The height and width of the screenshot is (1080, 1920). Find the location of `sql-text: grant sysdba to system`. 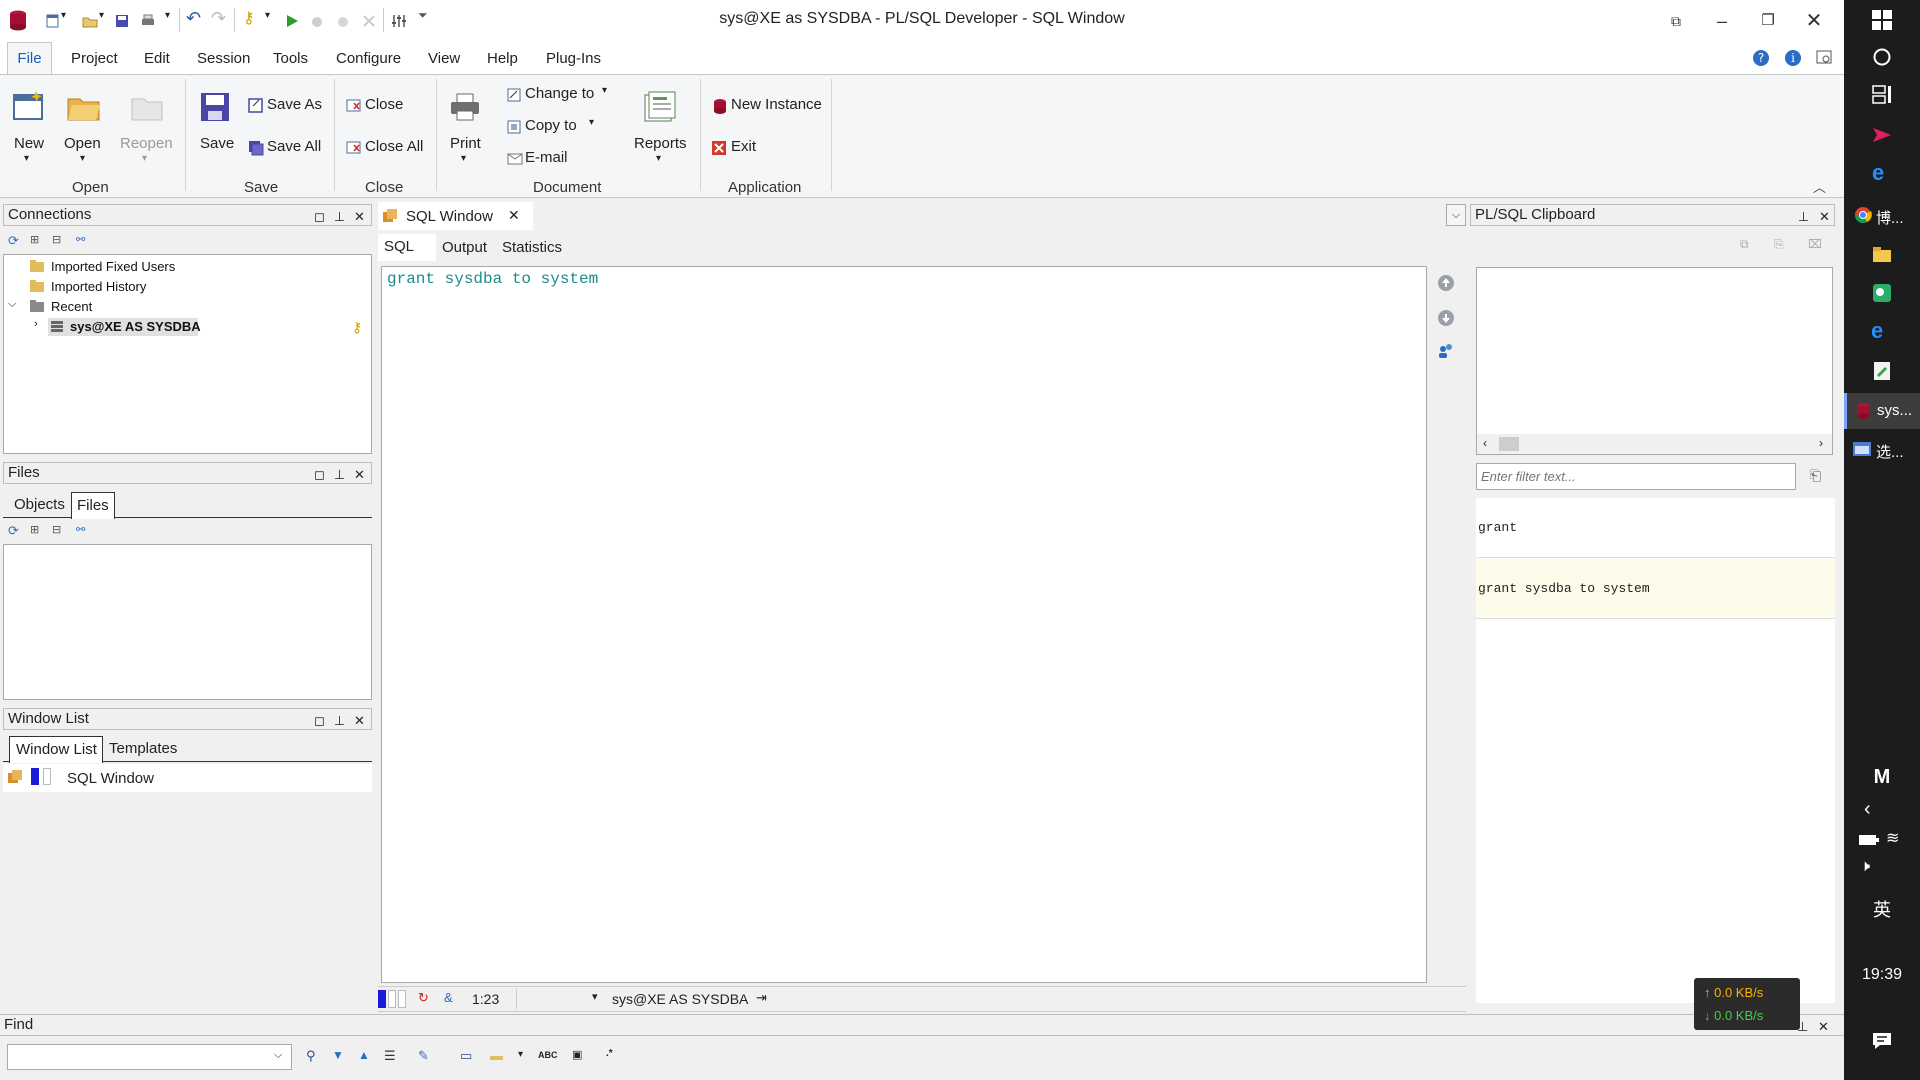

sql-text: grant sysdba to system is located at coordinates (492, 279).